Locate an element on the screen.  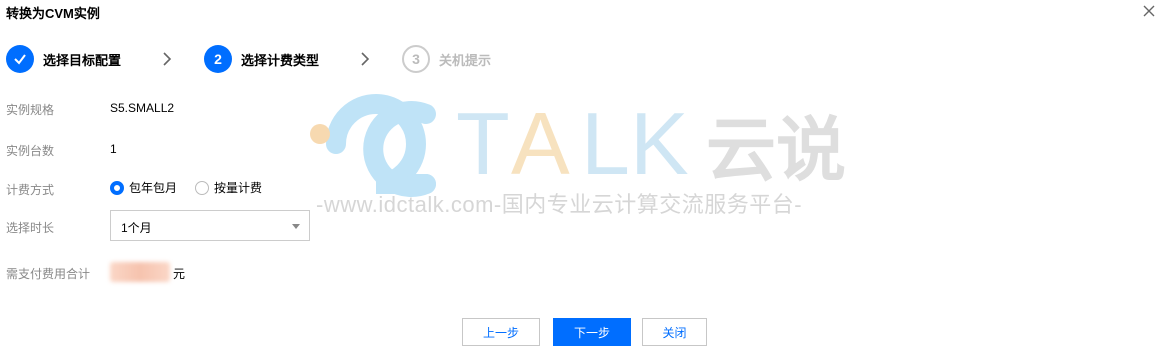
step-number-2: 2 is located at coordinates (218, 59).